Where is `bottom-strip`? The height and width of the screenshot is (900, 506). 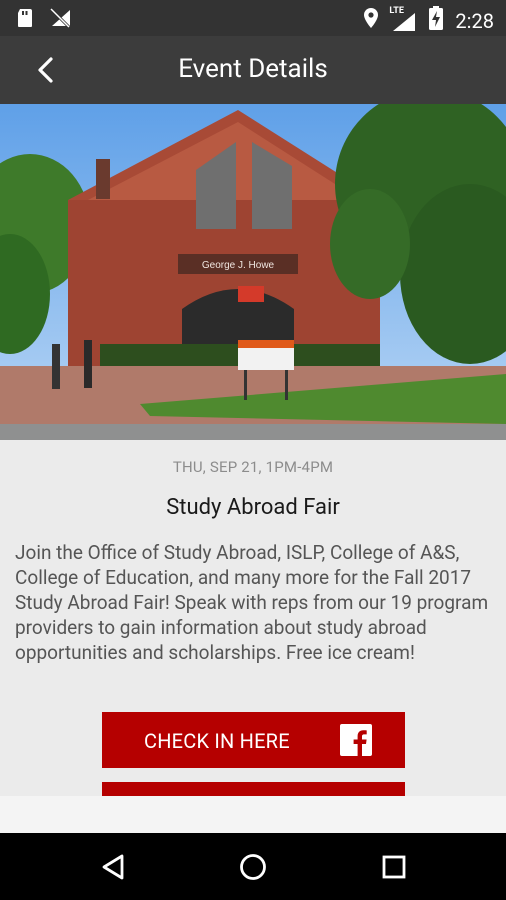
bottom-strip is located at coordinates (253, 814).